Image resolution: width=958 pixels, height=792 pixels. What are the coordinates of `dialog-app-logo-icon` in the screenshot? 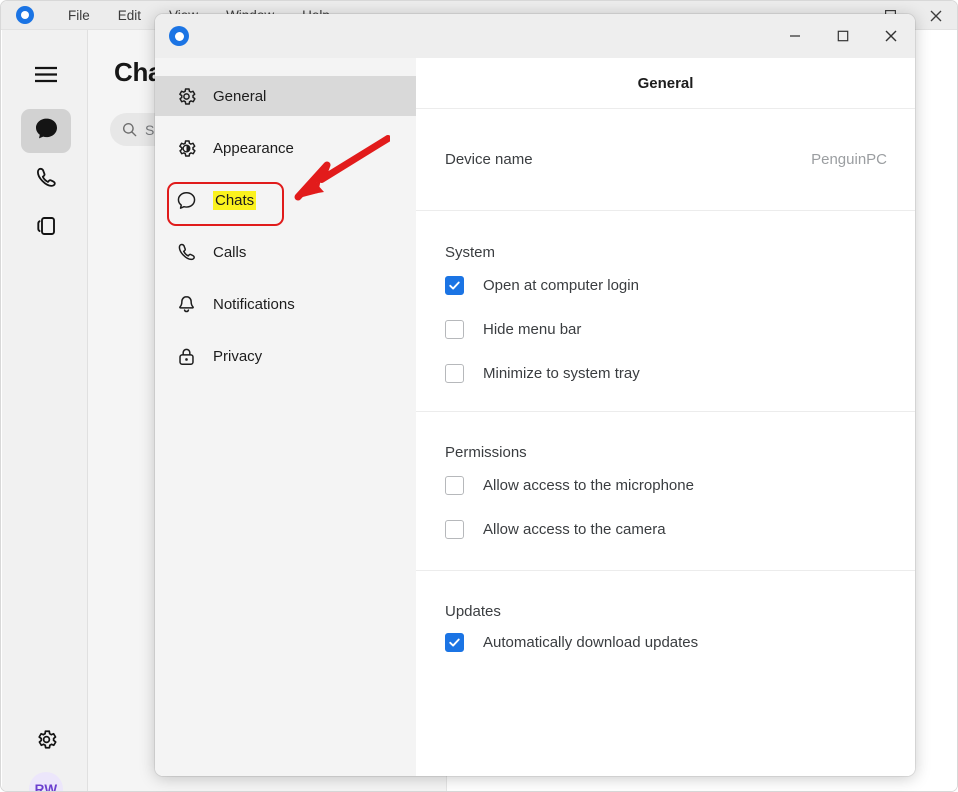 It's located at (179, 36).